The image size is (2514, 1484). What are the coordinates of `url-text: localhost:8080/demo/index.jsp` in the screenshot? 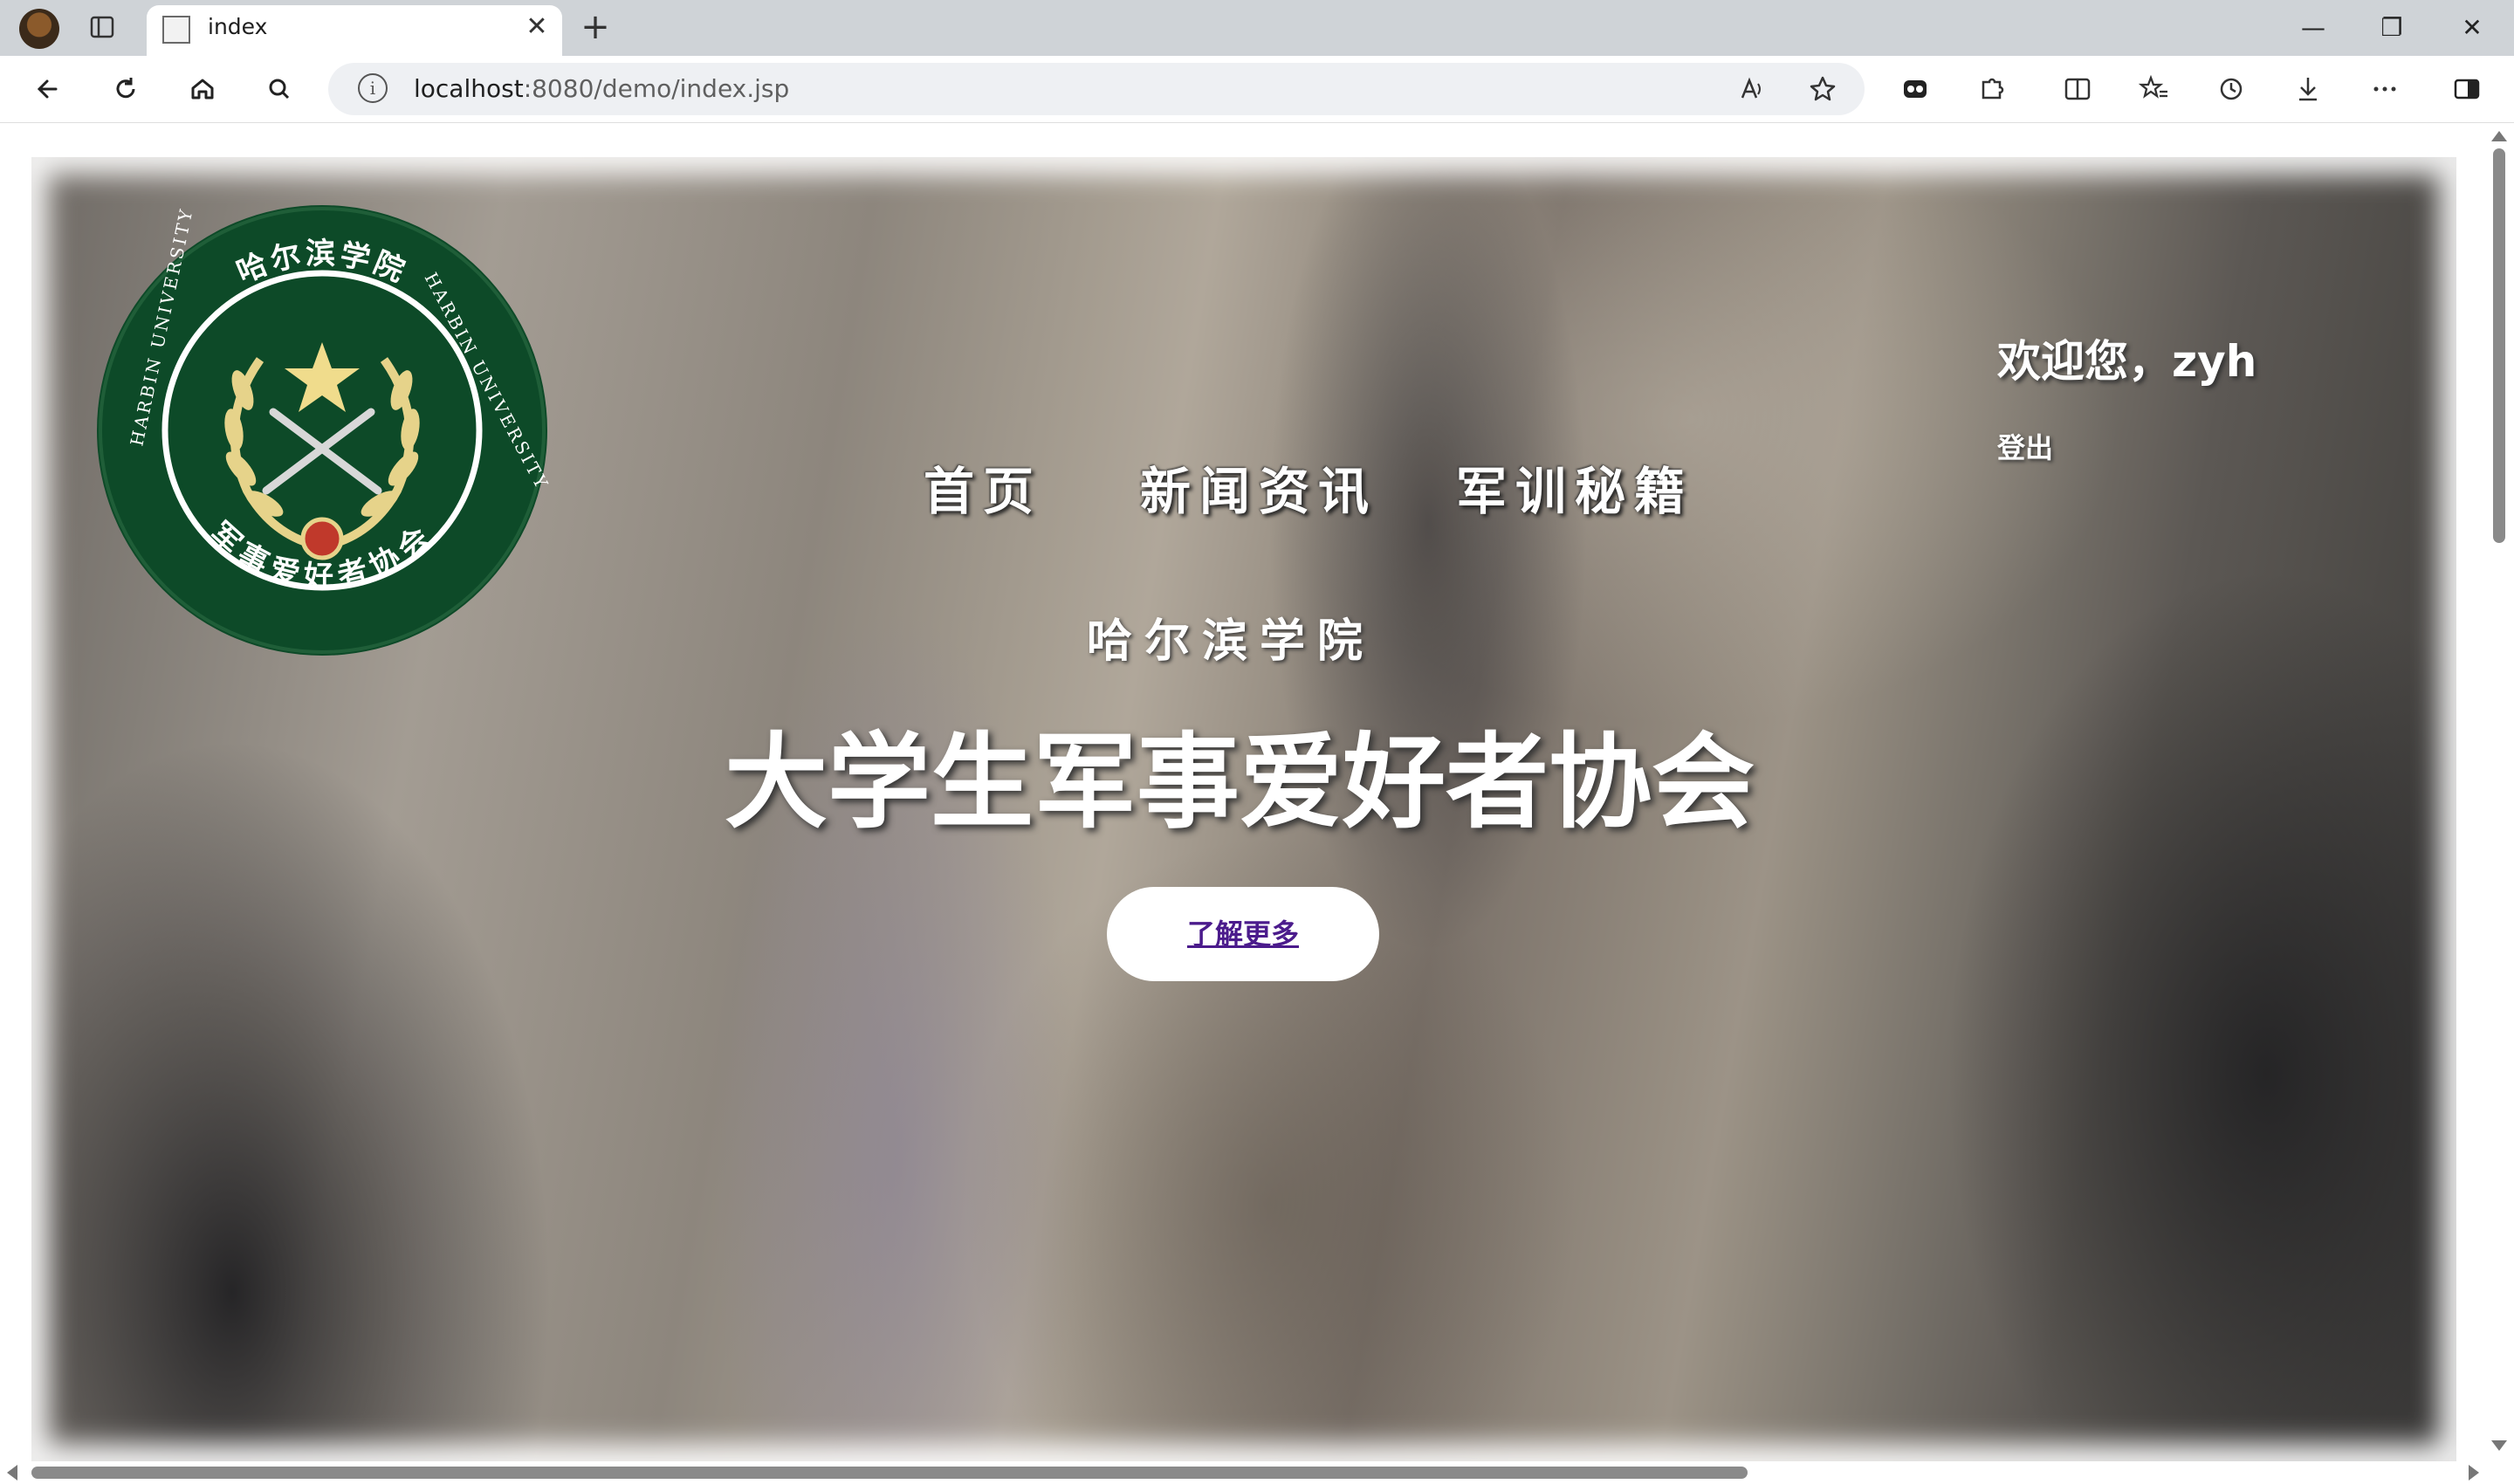 It's located at (601, 89).